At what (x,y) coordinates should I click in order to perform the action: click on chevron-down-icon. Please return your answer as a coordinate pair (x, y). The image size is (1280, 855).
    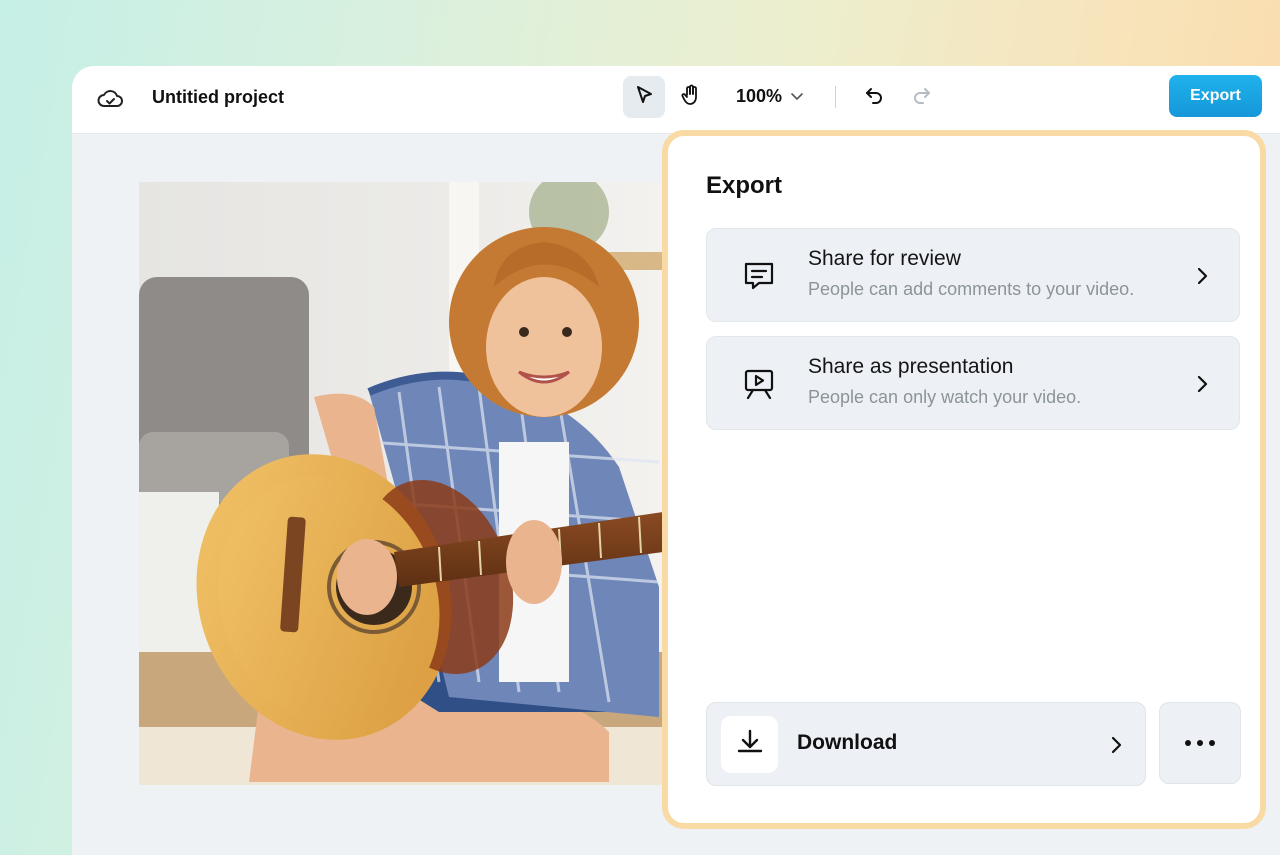
    Looking at the image, I should click on (797, 96).